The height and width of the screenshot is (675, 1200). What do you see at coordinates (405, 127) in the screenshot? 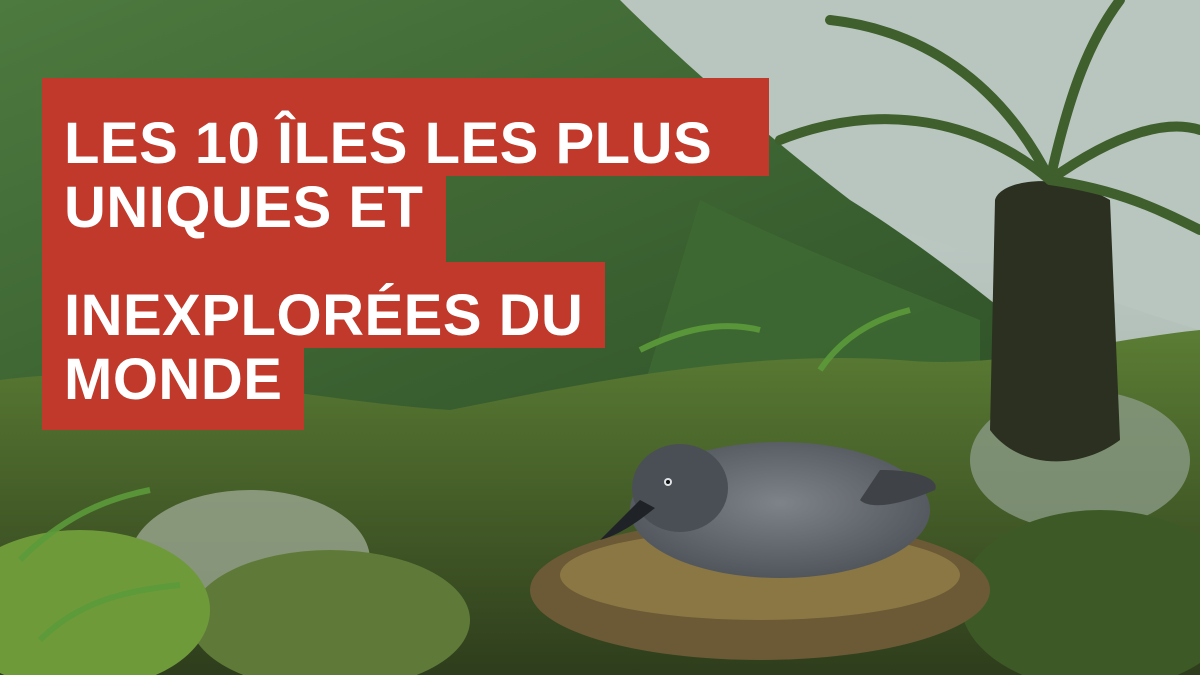
I see `title-line-1: LES 10 ÎLES LES PLUS` at bounding box center [405, 127].